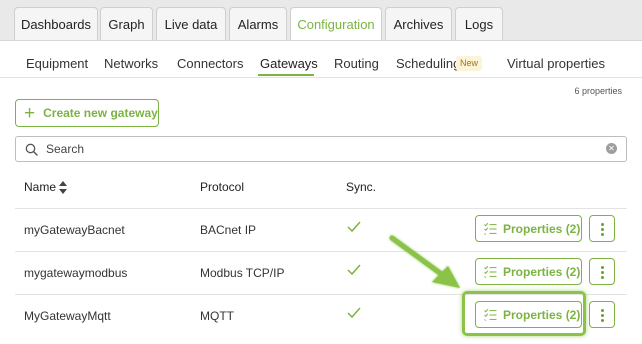 Image resolution: width=642 pixels, height=344 pixels. What do you see at coordinates (63, 187) in the screenshot?
I see `sort-icon` at bounding box center [63, 187].